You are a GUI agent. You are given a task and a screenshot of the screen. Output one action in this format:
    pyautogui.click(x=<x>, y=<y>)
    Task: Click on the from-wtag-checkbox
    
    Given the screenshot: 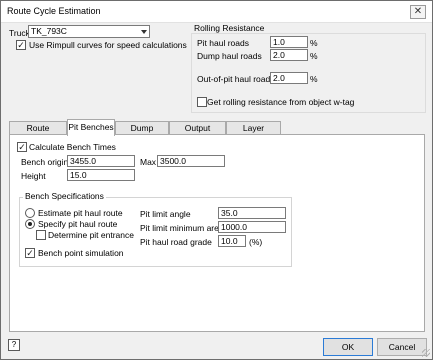 What is the action you would take?
    pyautogui.click(x=202, y=102)
    